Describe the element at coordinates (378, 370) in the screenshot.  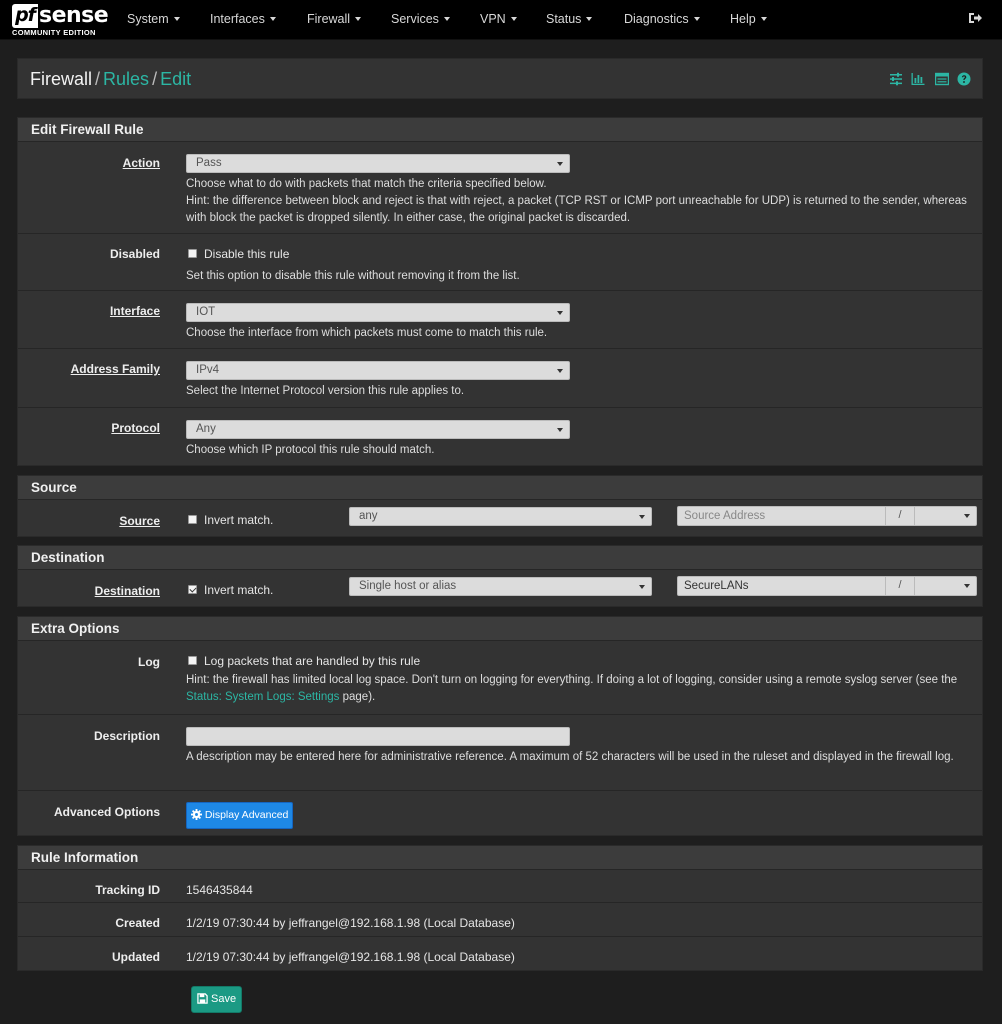
I see `address-family-select: IPv4` at that location.